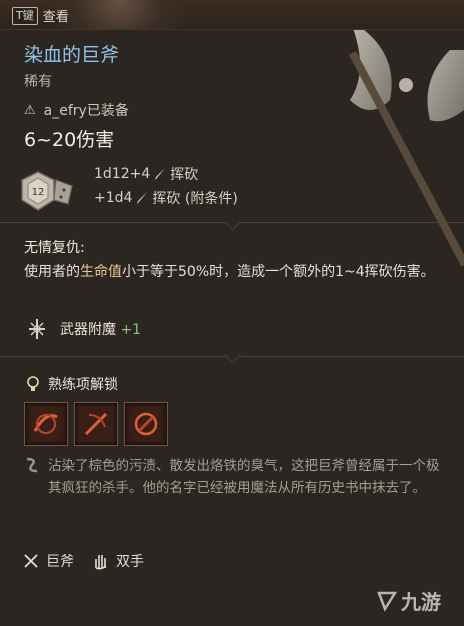 Image resolution: width=464 pixels, height=626 pixels. Describe the element at coordinates (184, 175) in the screenshot. I see `damage-type: 挥砍` at that location.